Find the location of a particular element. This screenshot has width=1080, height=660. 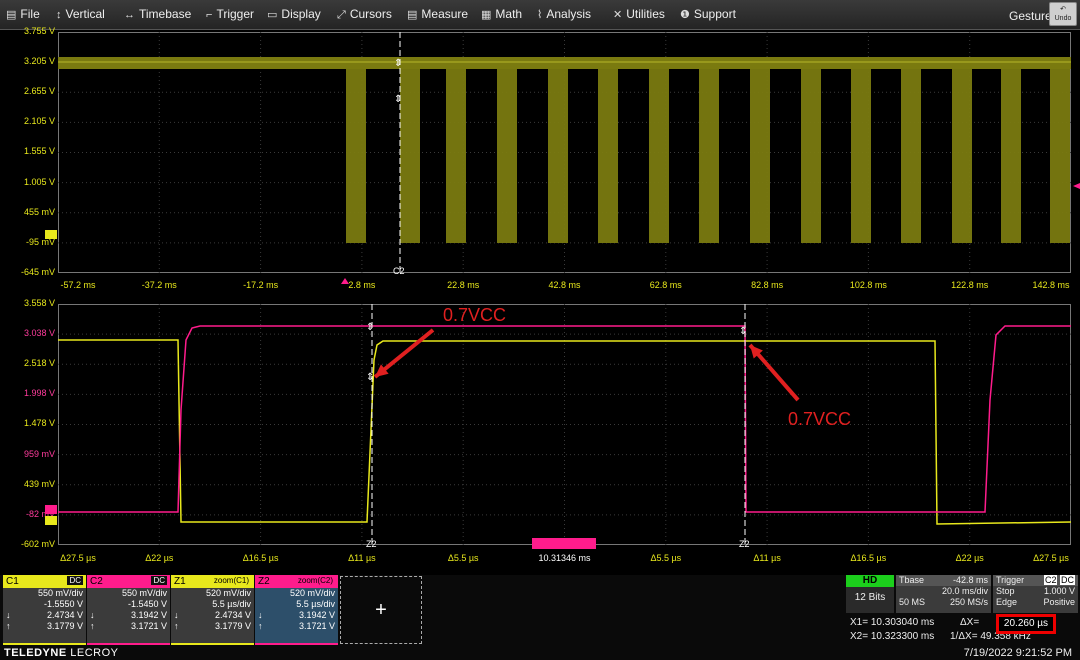

tile-channel-name: Z1 is located at coordinates (180, 581).